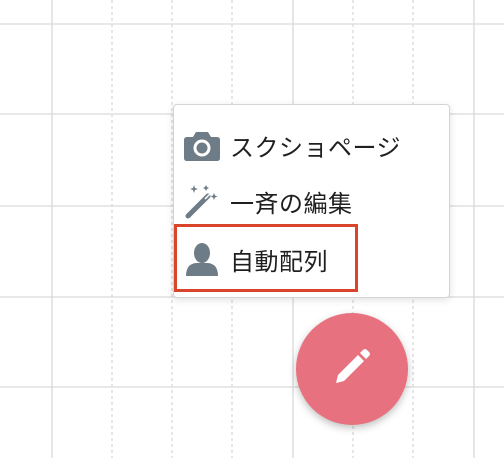  I want to click on pencil-icon, so click(352, 369).